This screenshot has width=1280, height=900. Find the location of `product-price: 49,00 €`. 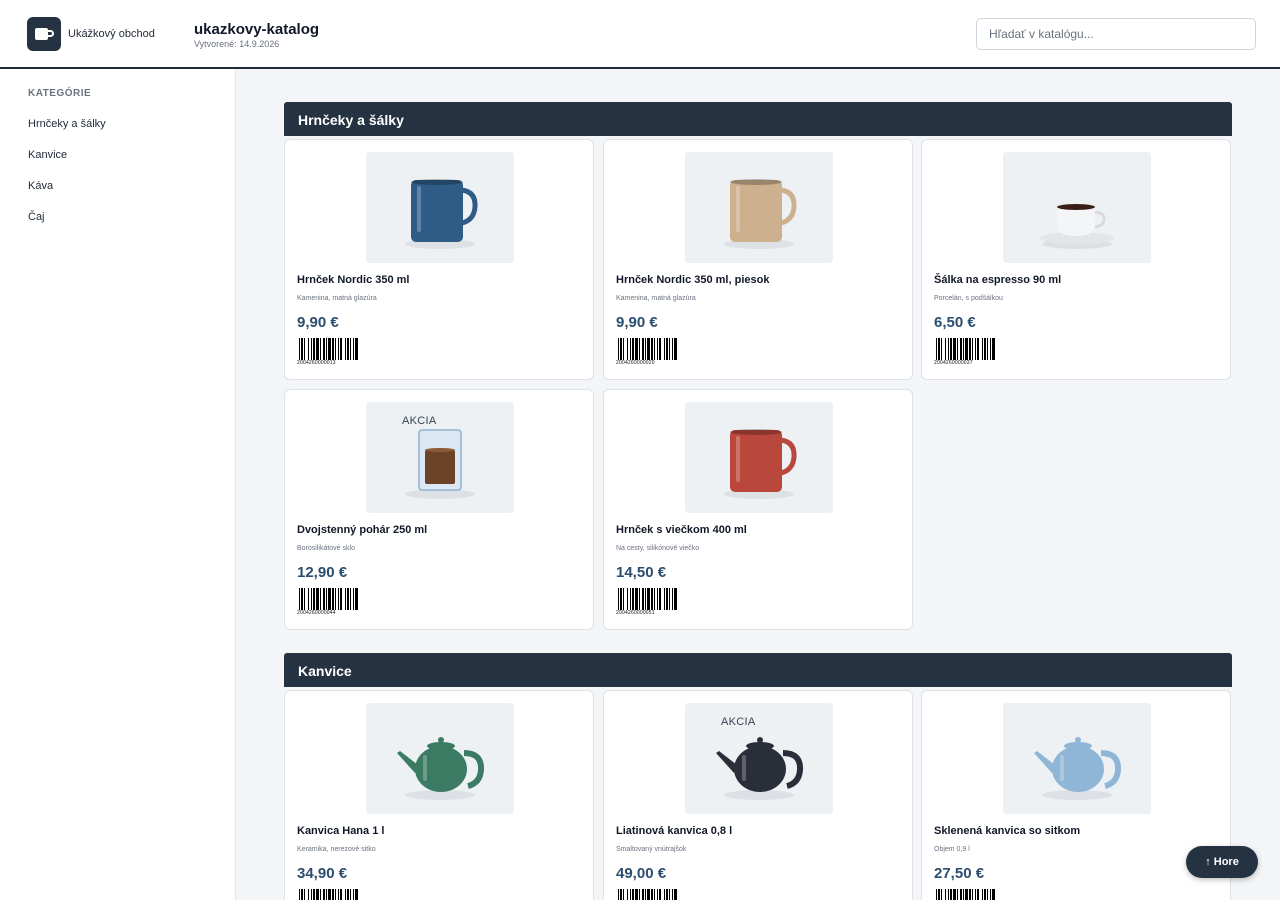

product-price: 49,00 € is located at coordinates (641, 873).